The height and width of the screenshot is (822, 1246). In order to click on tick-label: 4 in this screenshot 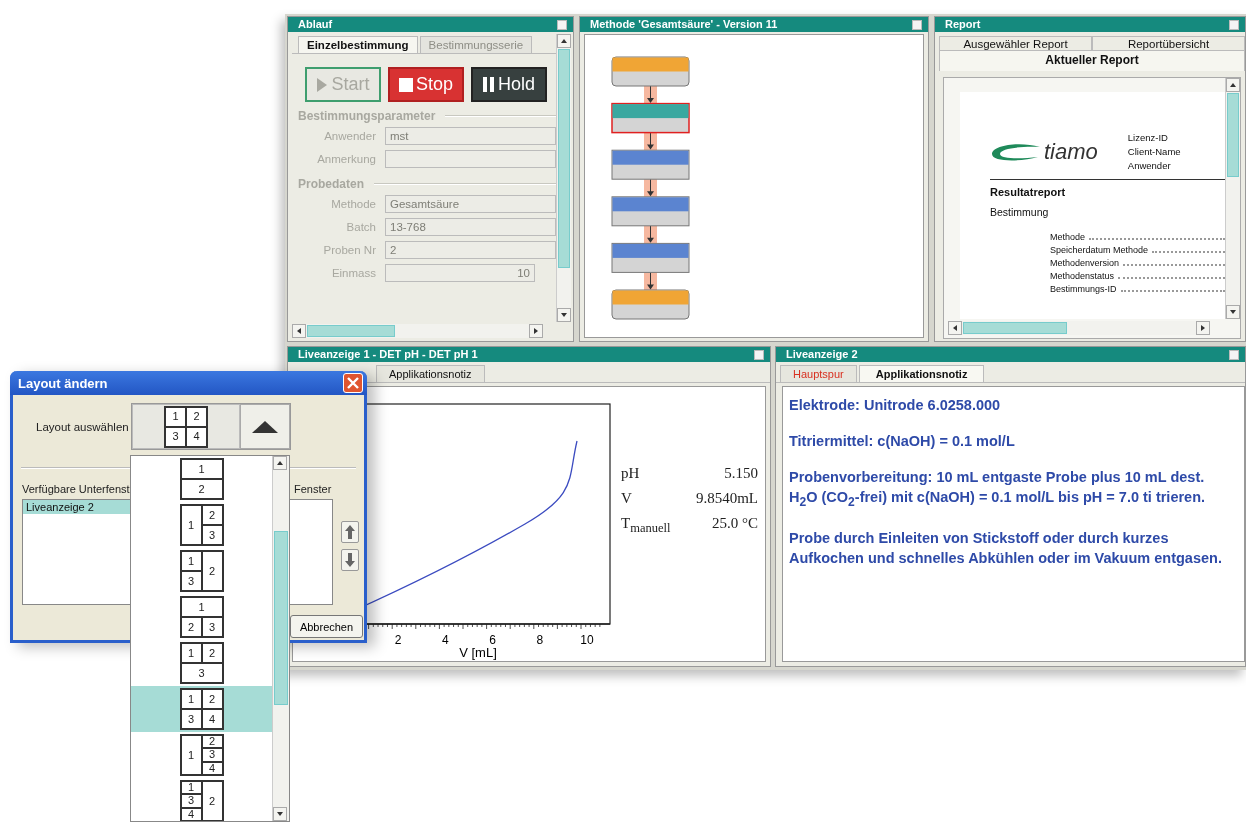, I will do `click(445, 640)`.